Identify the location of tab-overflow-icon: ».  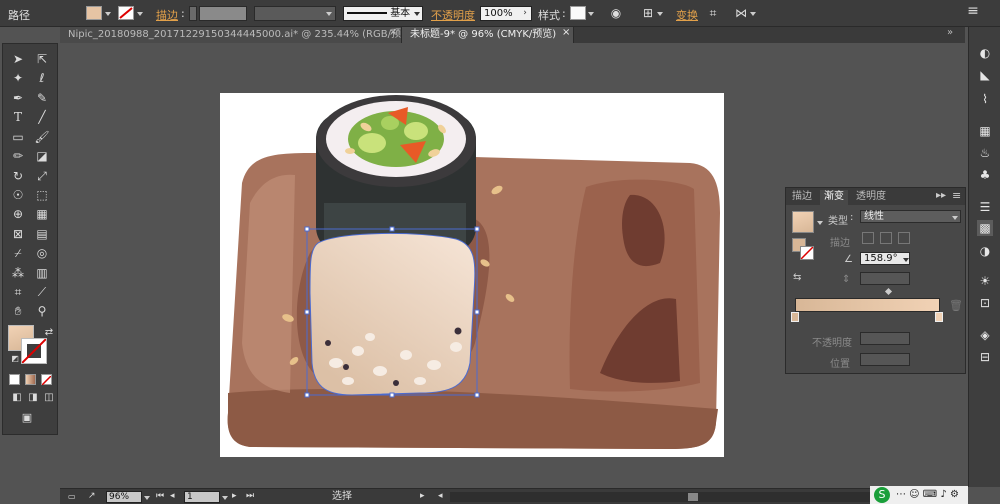
(950, 32).